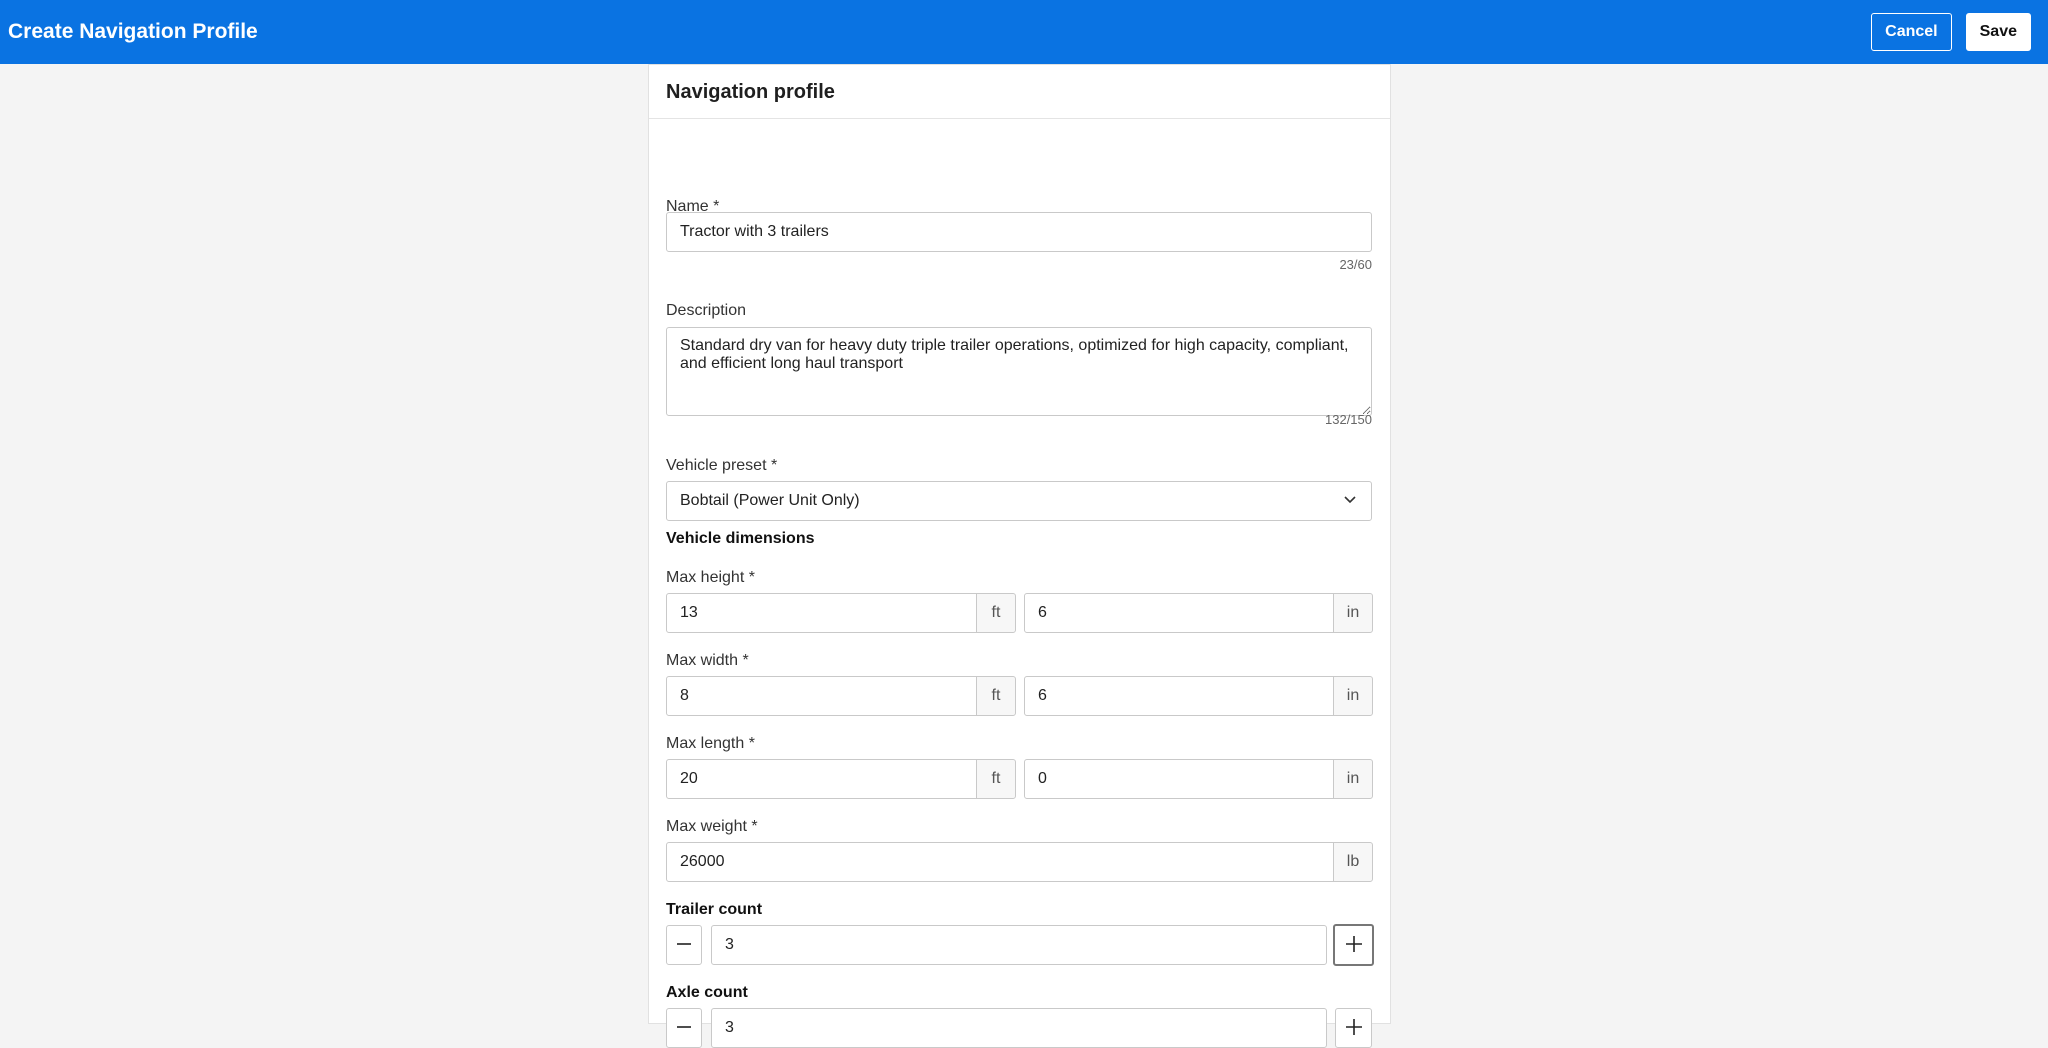 The width and height of the screenshot is (2048, 1048). Describe the element at coordinates (1353, 862) in the screenshot. I see `max-weight-unit: lb` at that location.